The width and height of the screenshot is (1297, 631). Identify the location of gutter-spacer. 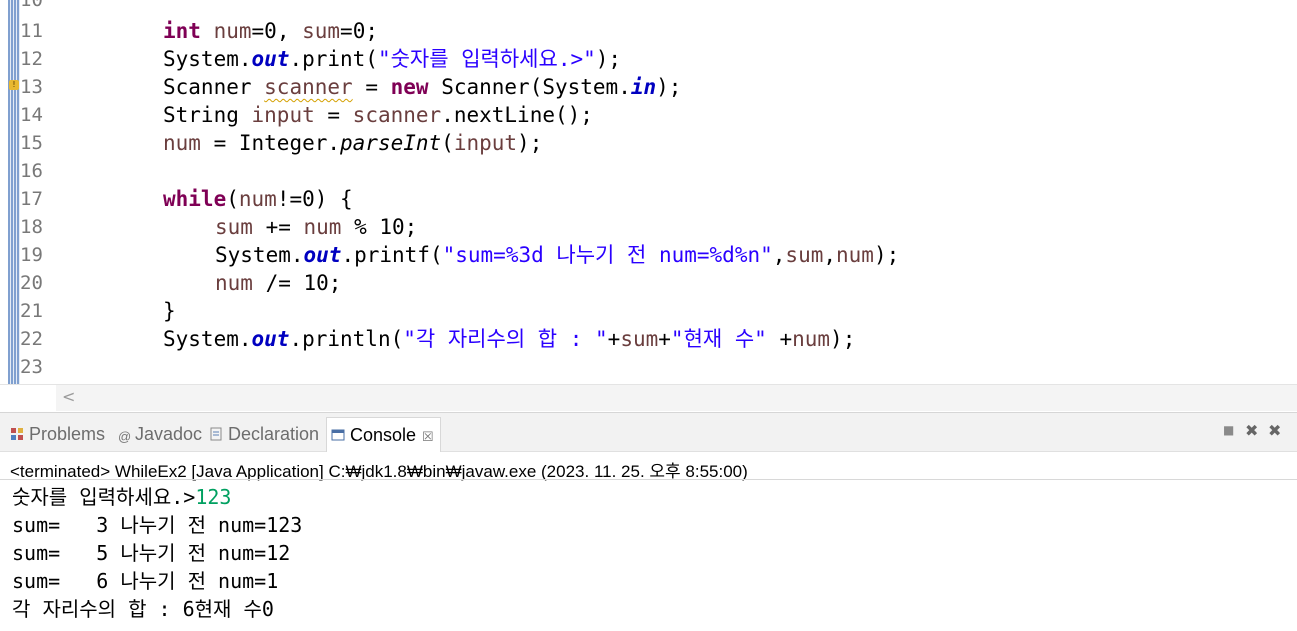
(28, 398).